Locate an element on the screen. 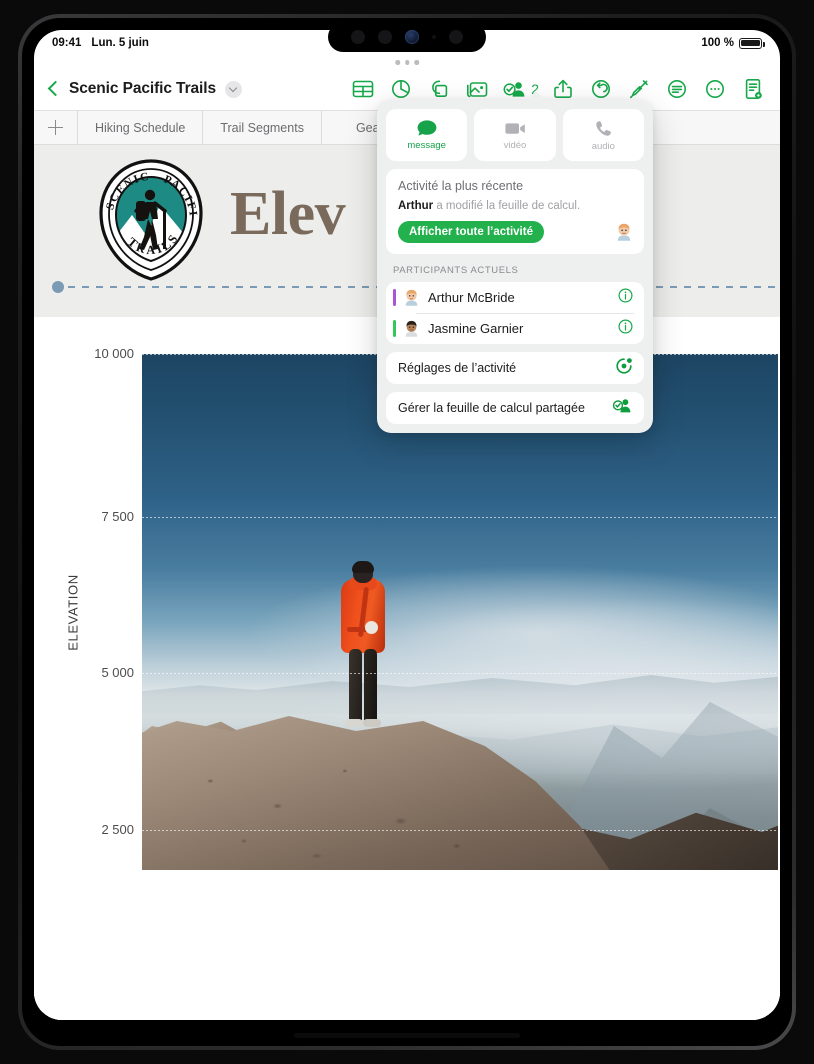 This screenshot has width=814, height=1064. more-icon is located at coordinates (715, 89).